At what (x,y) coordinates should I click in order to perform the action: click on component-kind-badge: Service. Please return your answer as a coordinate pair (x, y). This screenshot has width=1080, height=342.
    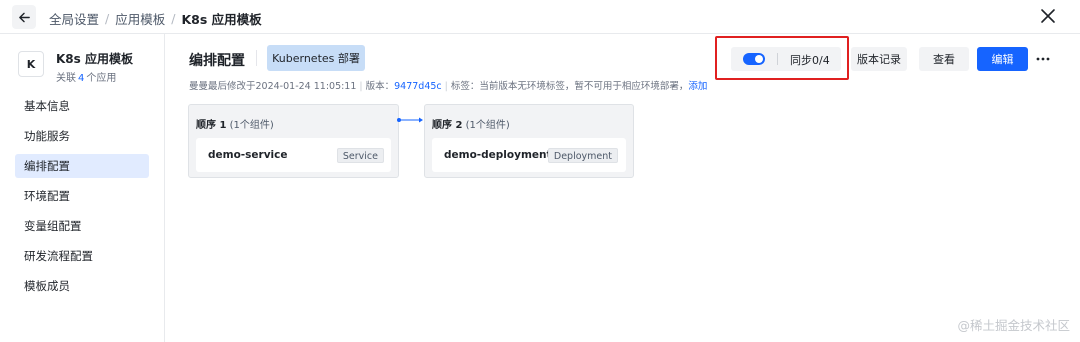
    Looking at the image, I should click on (360, 155).